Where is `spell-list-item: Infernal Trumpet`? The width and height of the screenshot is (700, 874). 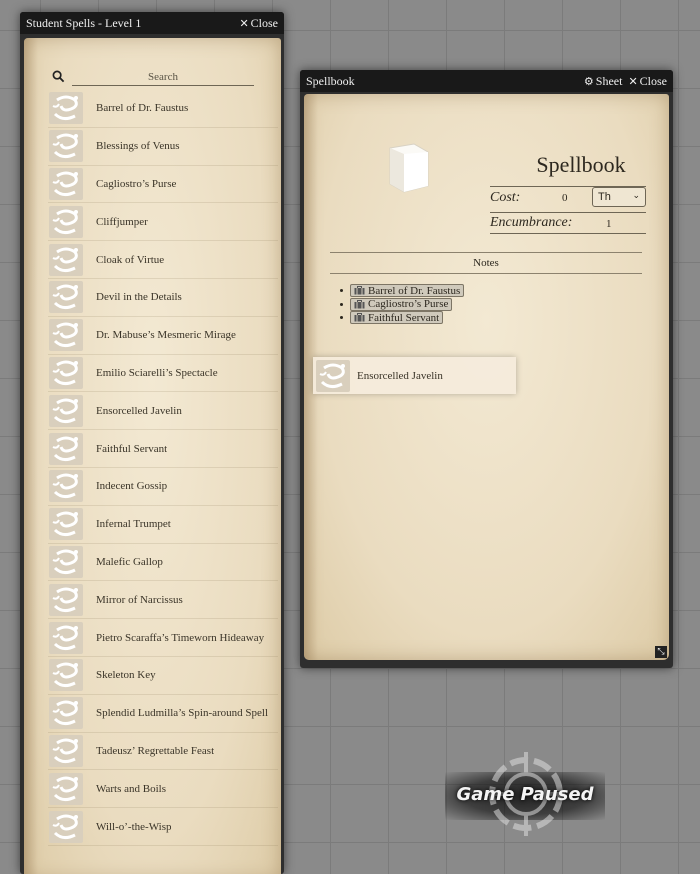
spell-list-item: Infernal Trumpet is located at coordinates (163, 525).